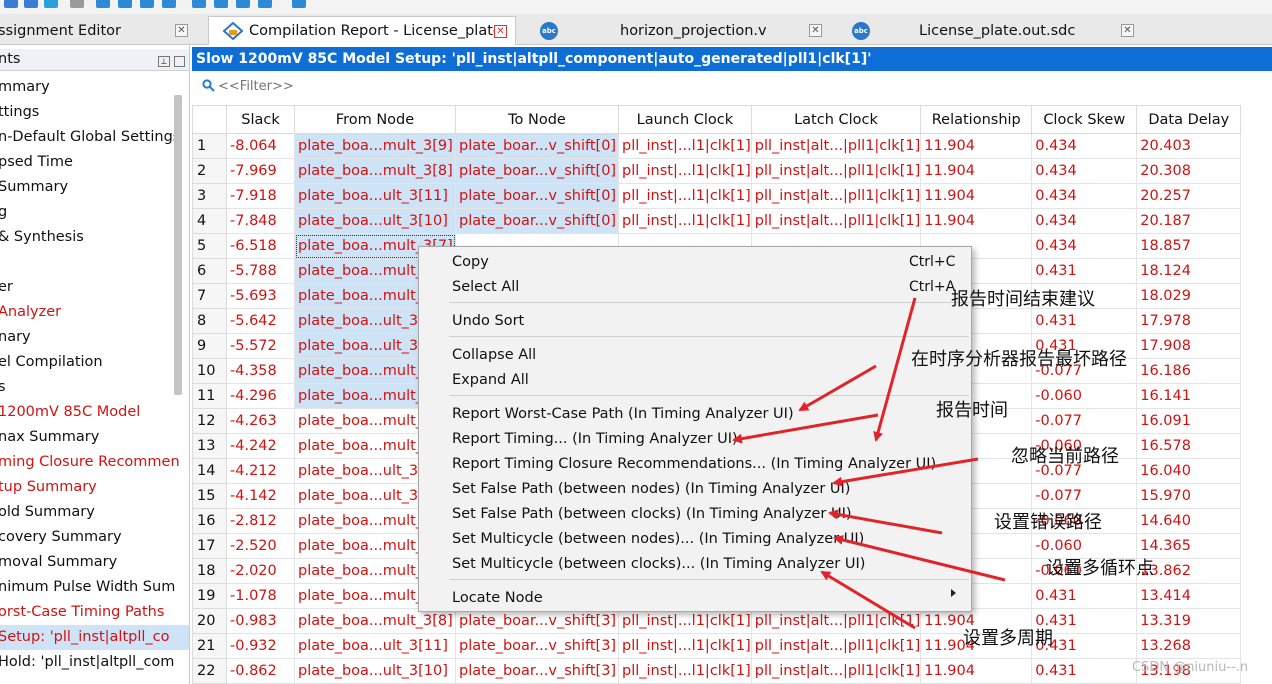 Image resolution: width=1272 pixels, height=684 pixels. Describe the element at coordinates (260, 246) in the screenshot. I see `table-cell: -6.518` at that location.